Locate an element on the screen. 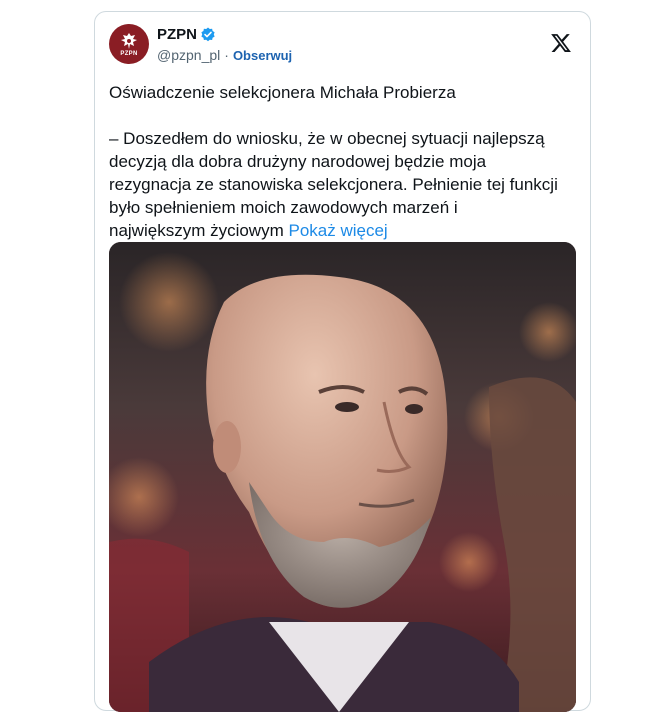  handle-row: @pzpn_pl · Obserwuj is located at coordinates (224, 55).